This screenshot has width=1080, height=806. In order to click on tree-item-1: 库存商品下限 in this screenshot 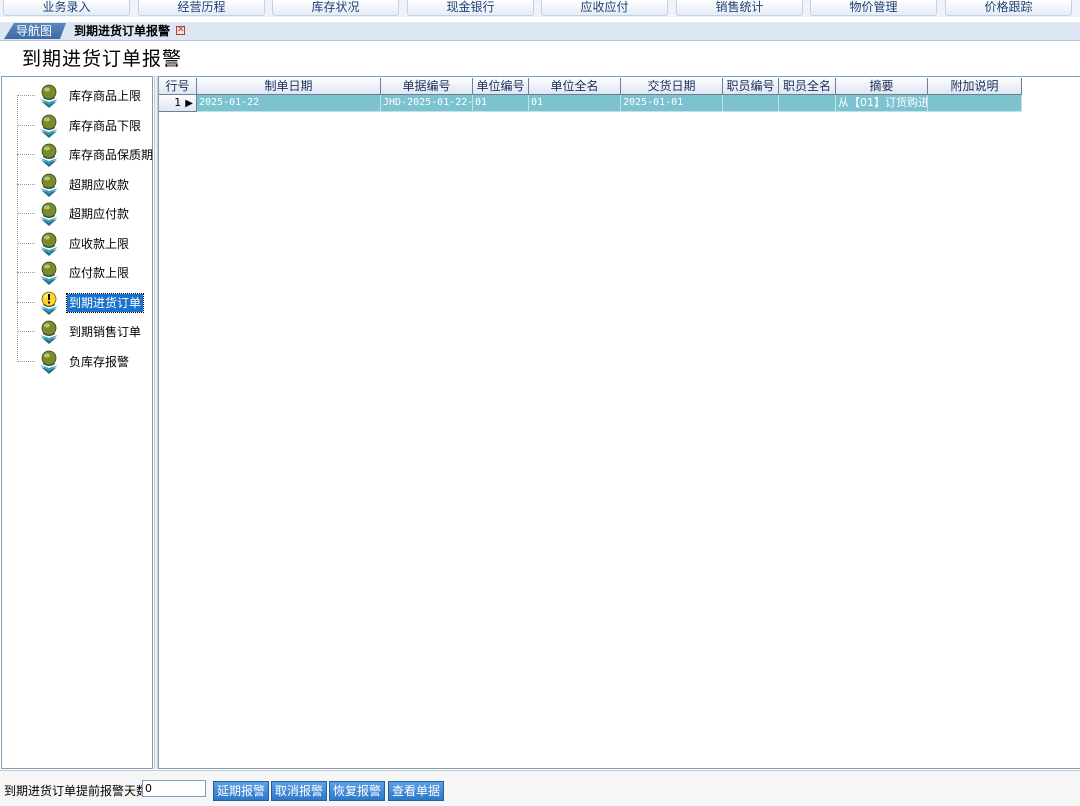, I will do `click(84, 126)`.